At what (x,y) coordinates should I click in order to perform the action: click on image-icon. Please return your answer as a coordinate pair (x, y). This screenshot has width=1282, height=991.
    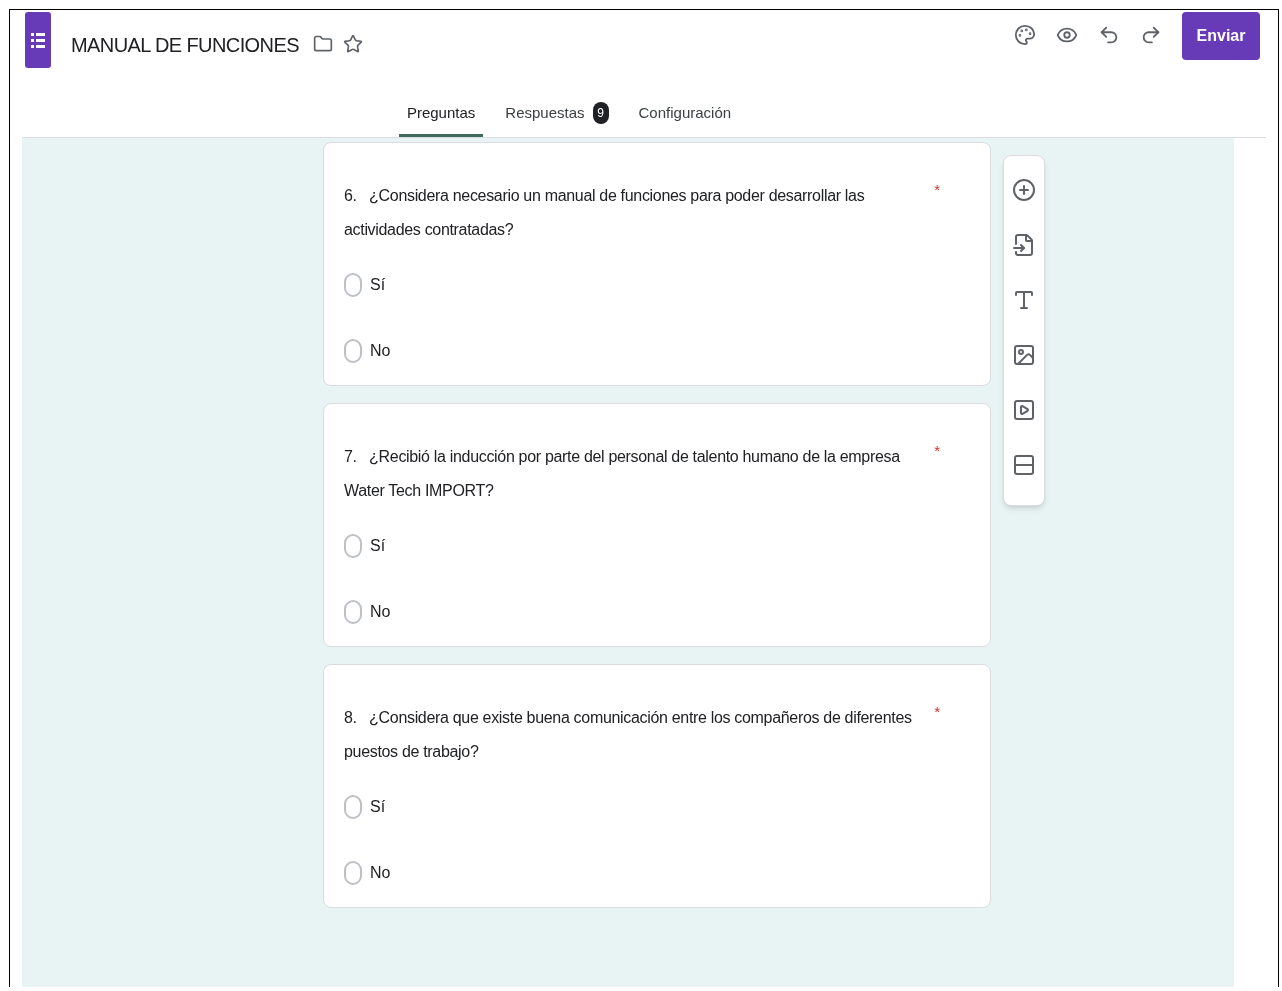
    Looking at the image, I should click on (1024, 355).